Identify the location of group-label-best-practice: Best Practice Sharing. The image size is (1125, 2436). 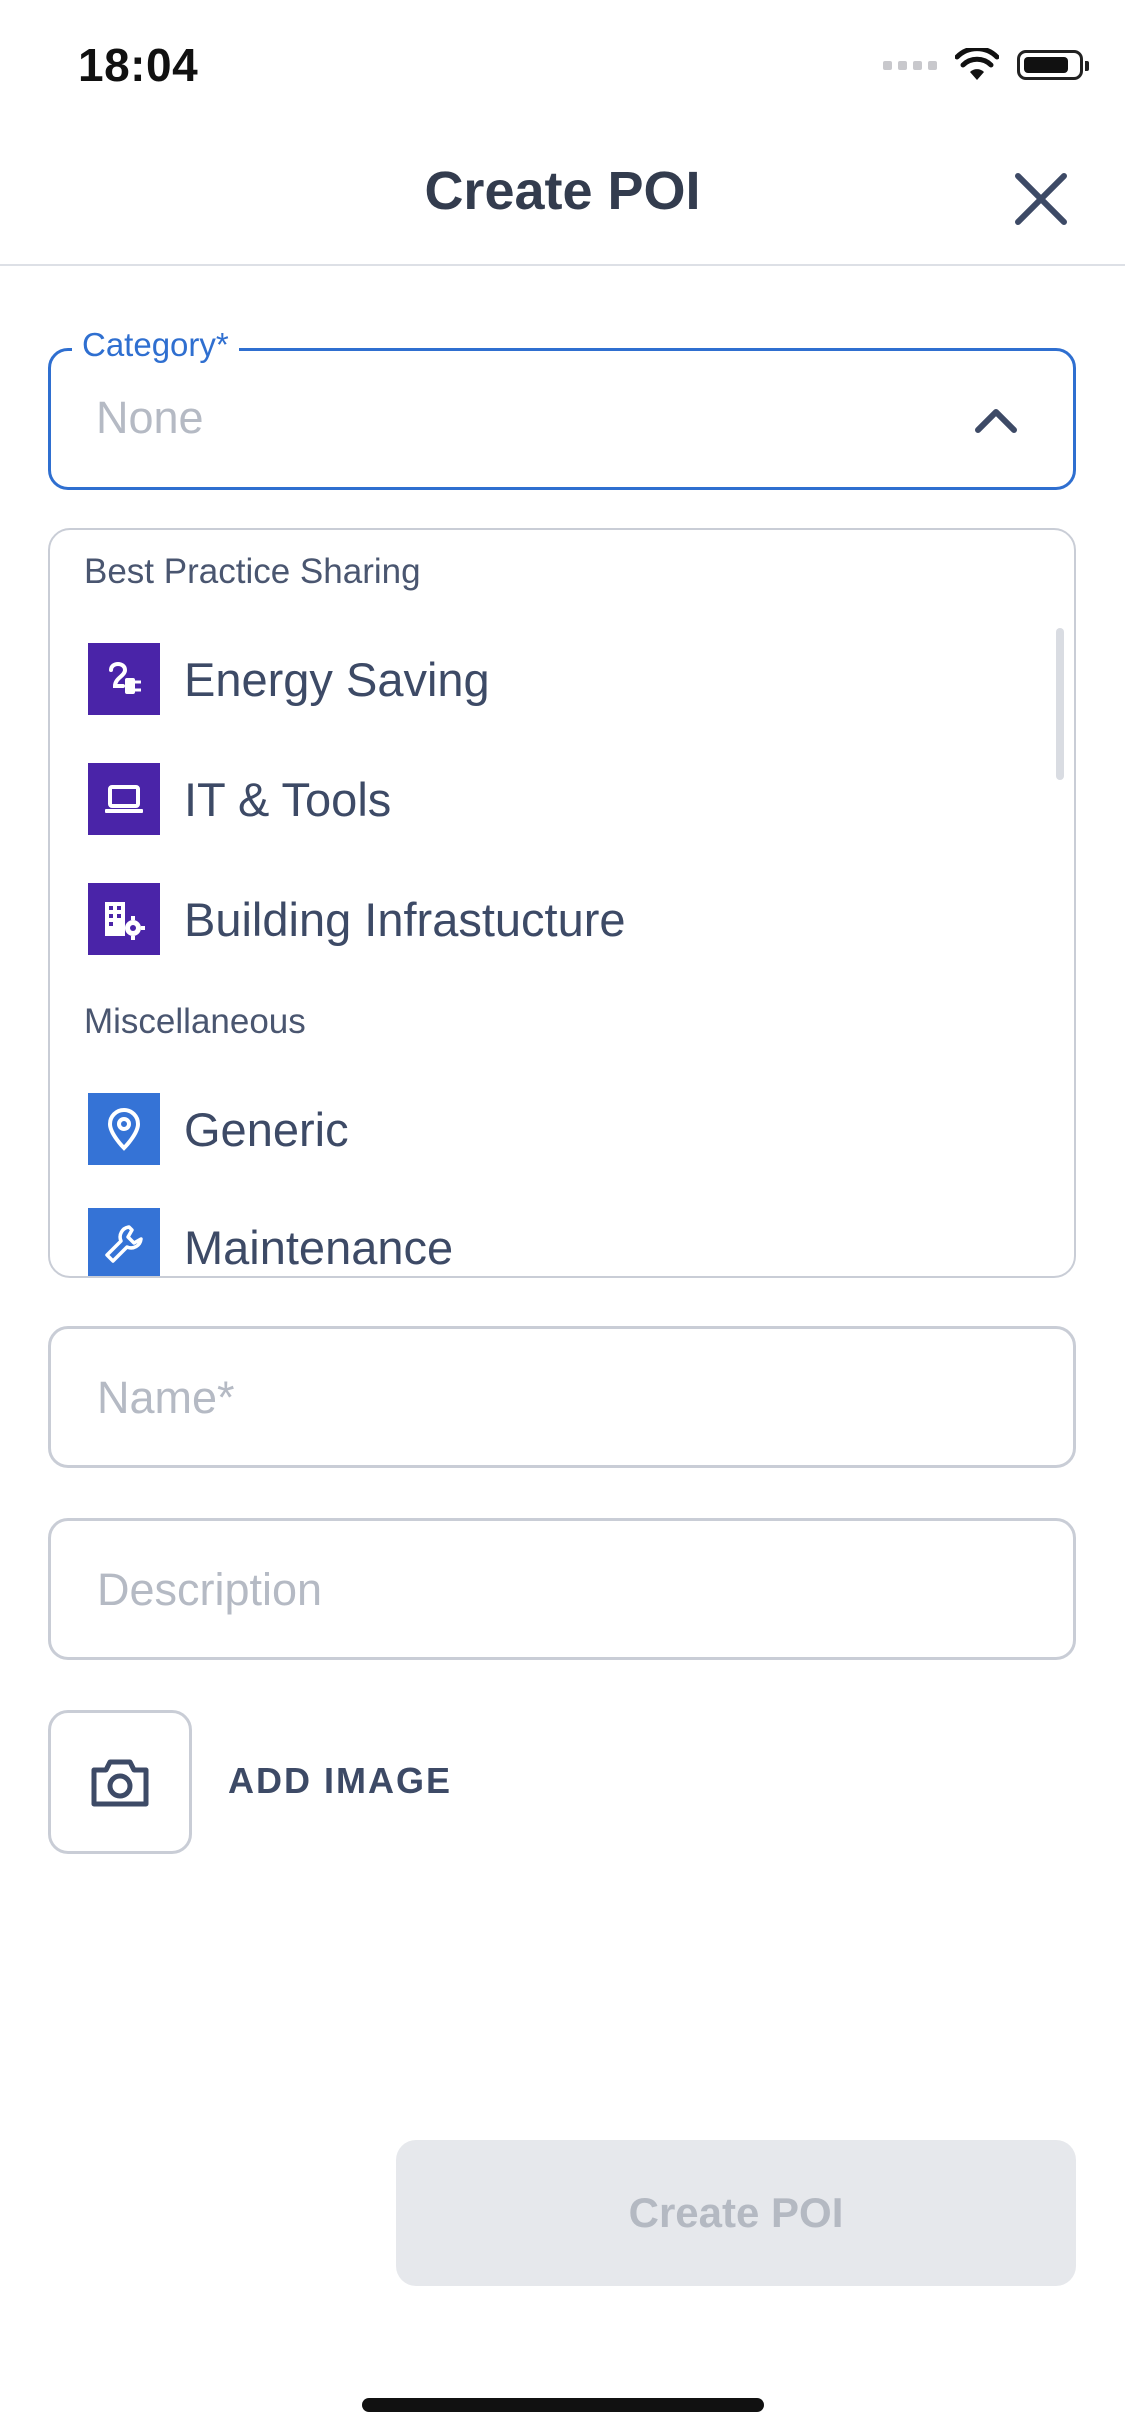
(252, 571).